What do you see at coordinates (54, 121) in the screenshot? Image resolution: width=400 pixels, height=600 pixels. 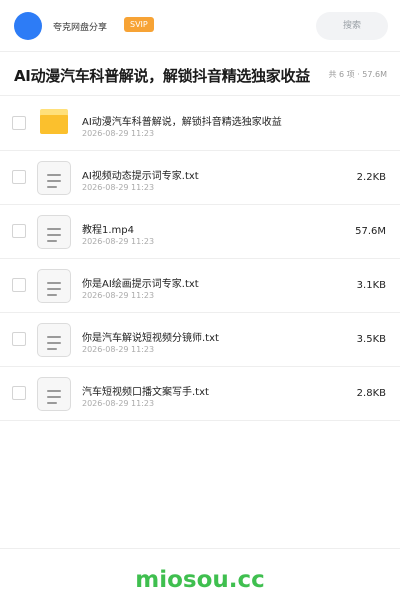 I see `folder-icon` at bounding box center [54, 121].